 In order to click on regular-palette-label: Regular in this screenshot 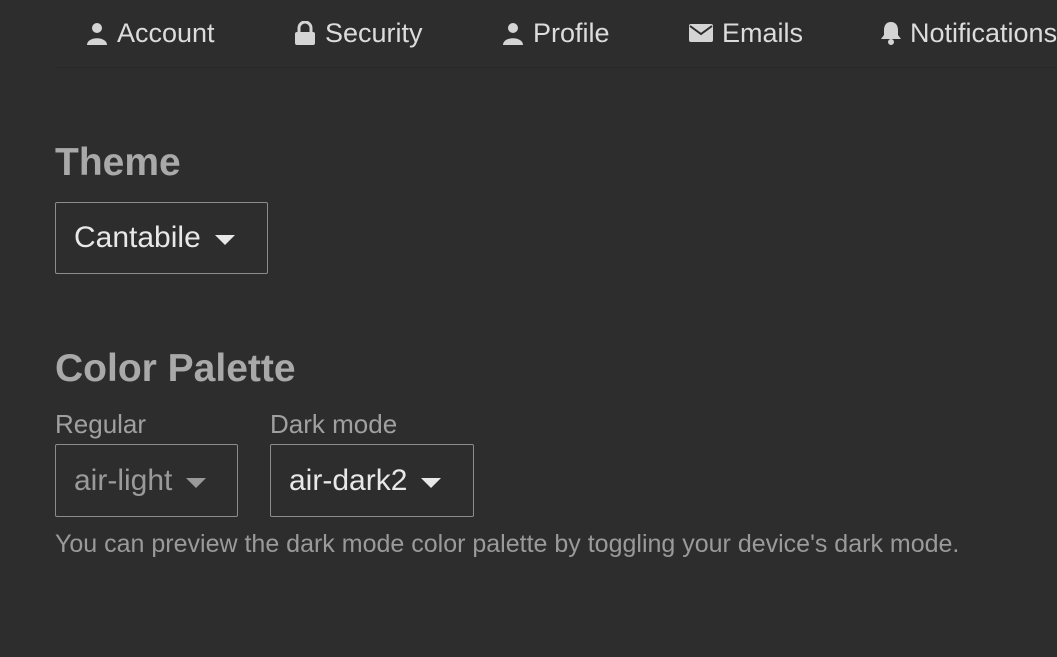, I will do `click(101, 424)`.